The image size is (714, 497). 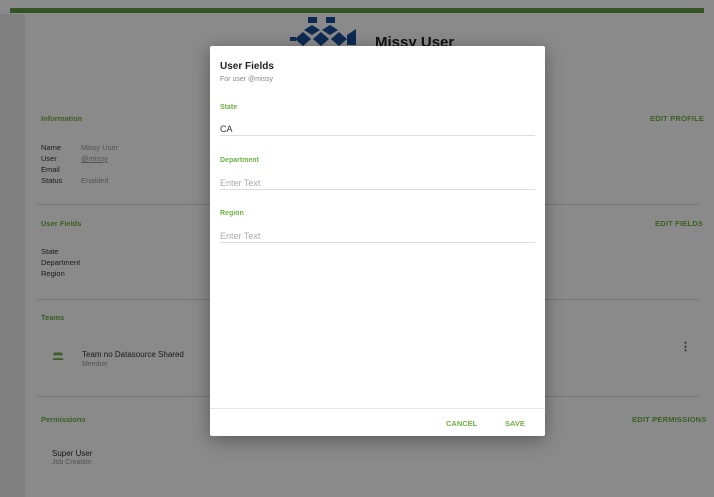 I want to click on dialog-title: User Fields, so click(x=247, y=66).